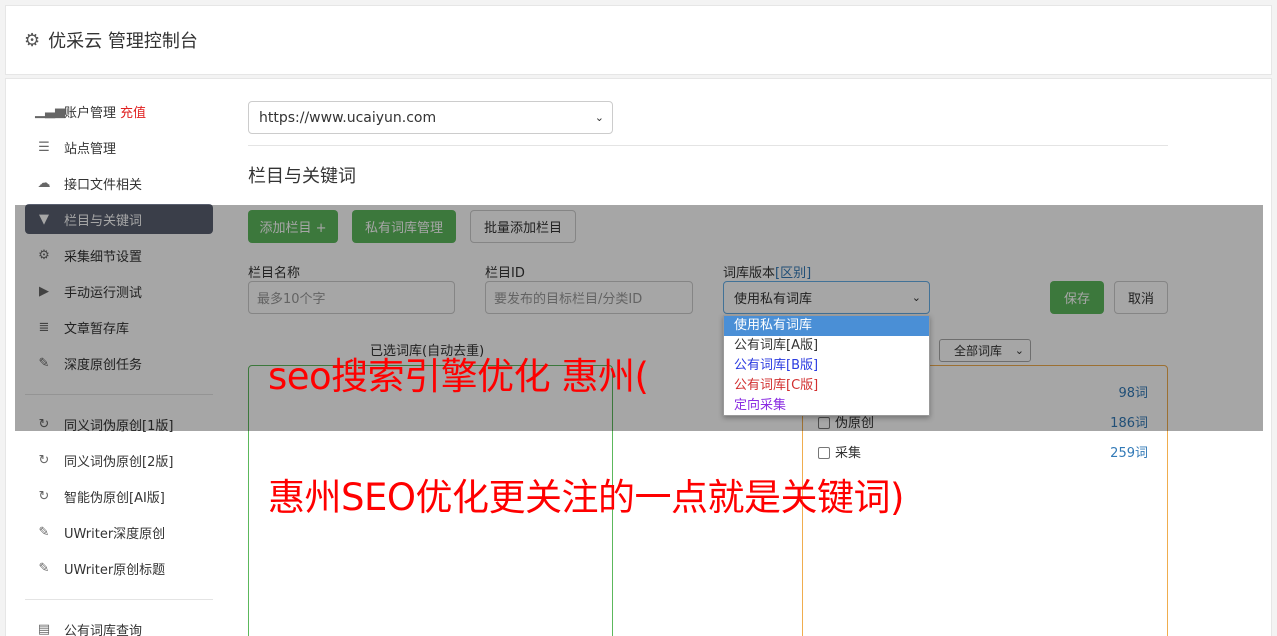 The width and height of the screenshot is (1277, 636). Describe the element at coordinates (638, 40) in the screenshot. I see `app-header: ⚙ 优采云 管理控制台` at that location.